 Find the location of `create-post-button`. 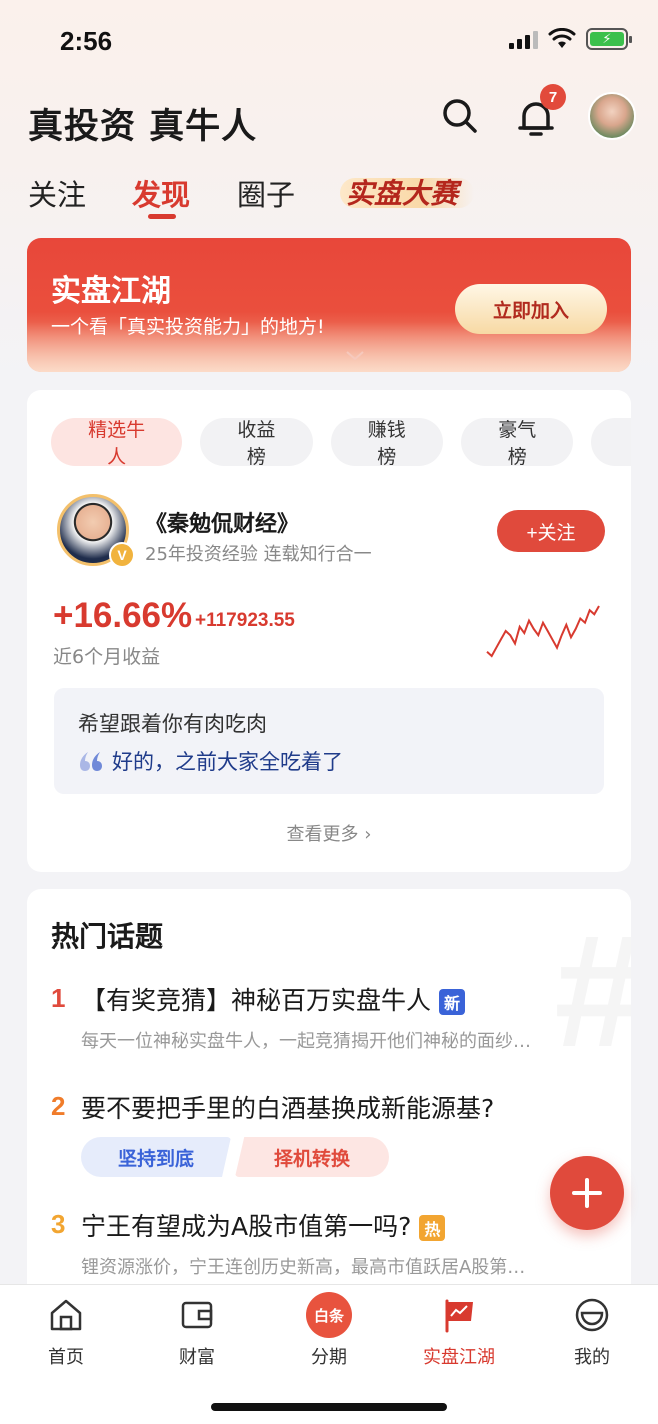

create-post-button is located at coordinates (587, 1193).